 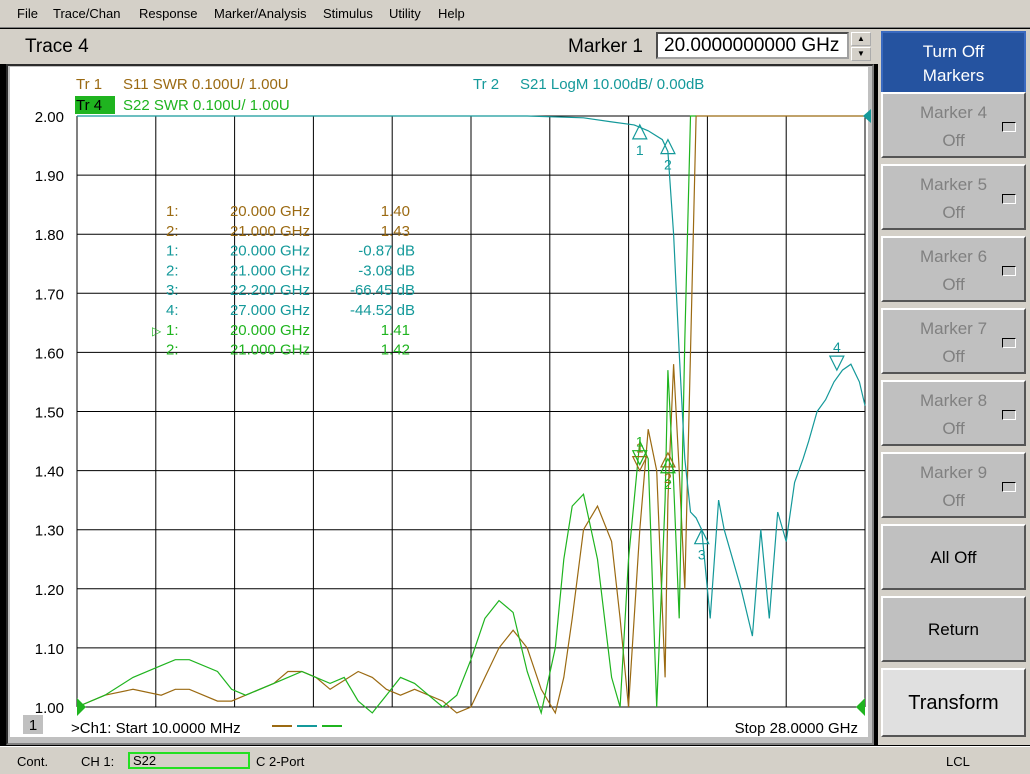 What do you see at coordinates (953, 702) in the screenshot?
I see `transform-button: Transform` at bounding box center [953, 702].